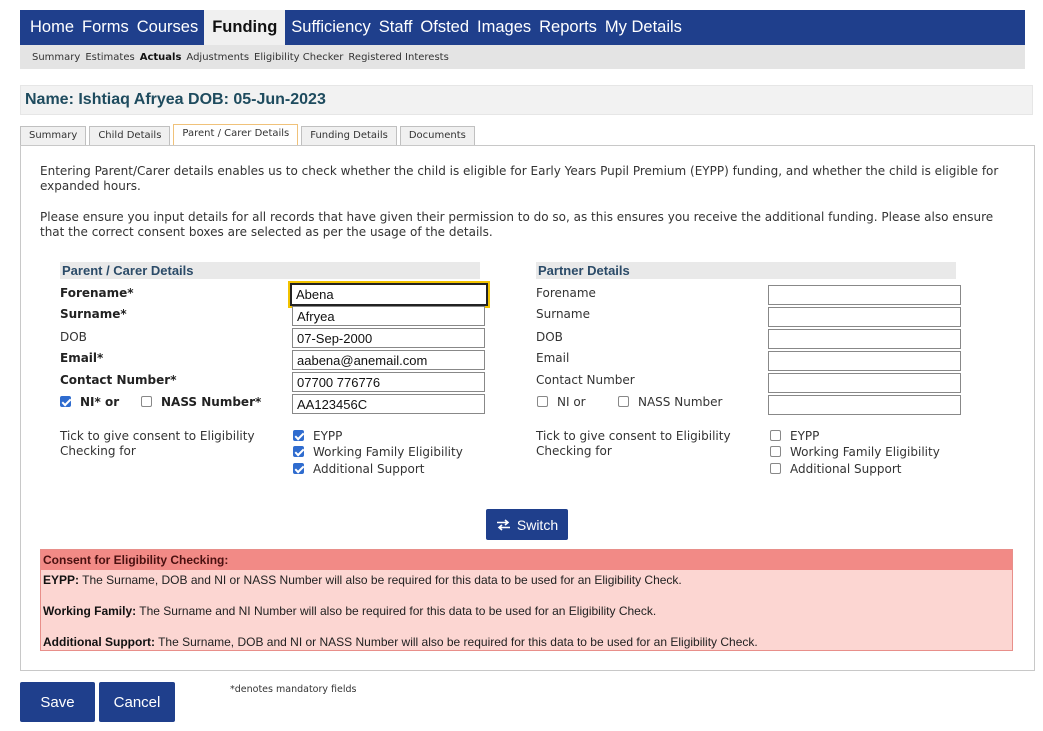 The image size is (1043, 731). What do you see at coordinates (566, 293) in the screenshot?
I see `partner-forename-label: Forename` at bounding box center [566, 293].